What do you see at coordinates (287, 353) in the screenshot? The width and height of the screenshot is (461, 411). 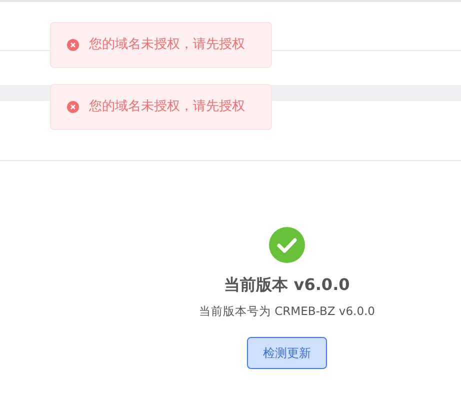 I see `check-update-button: 检测更新` at bounding box center [287, 353].